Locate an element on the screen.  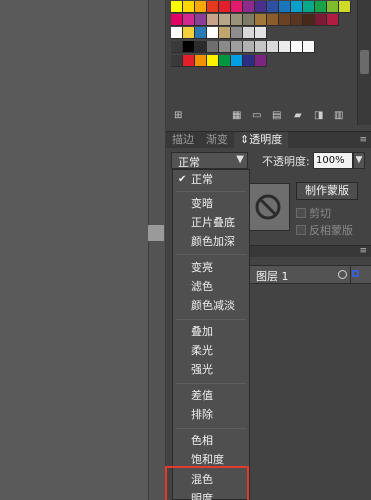
resize-grip is located at coordinates (156, 233).